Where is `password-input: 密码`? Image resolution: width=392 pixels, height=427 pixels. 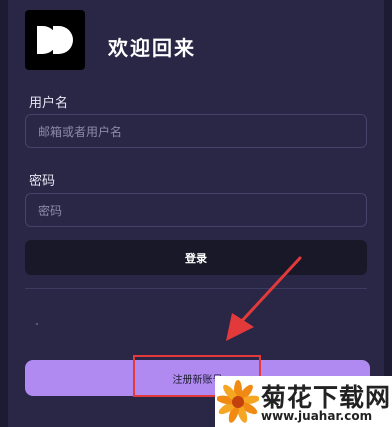
password-input: 密码 is located at coordinates (196, 210).